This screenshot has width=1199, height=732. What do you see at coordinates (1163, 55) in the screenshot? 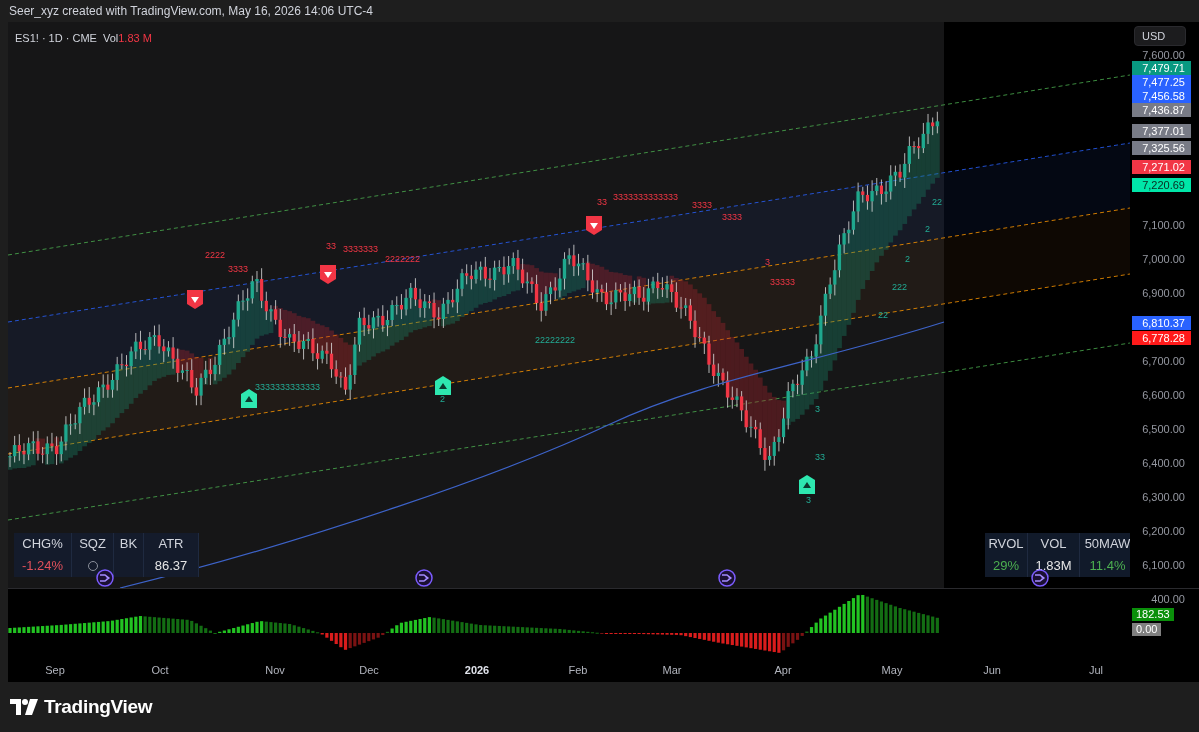
I see `price-tick: 7,600.00` at bounding box center [1163, 55].